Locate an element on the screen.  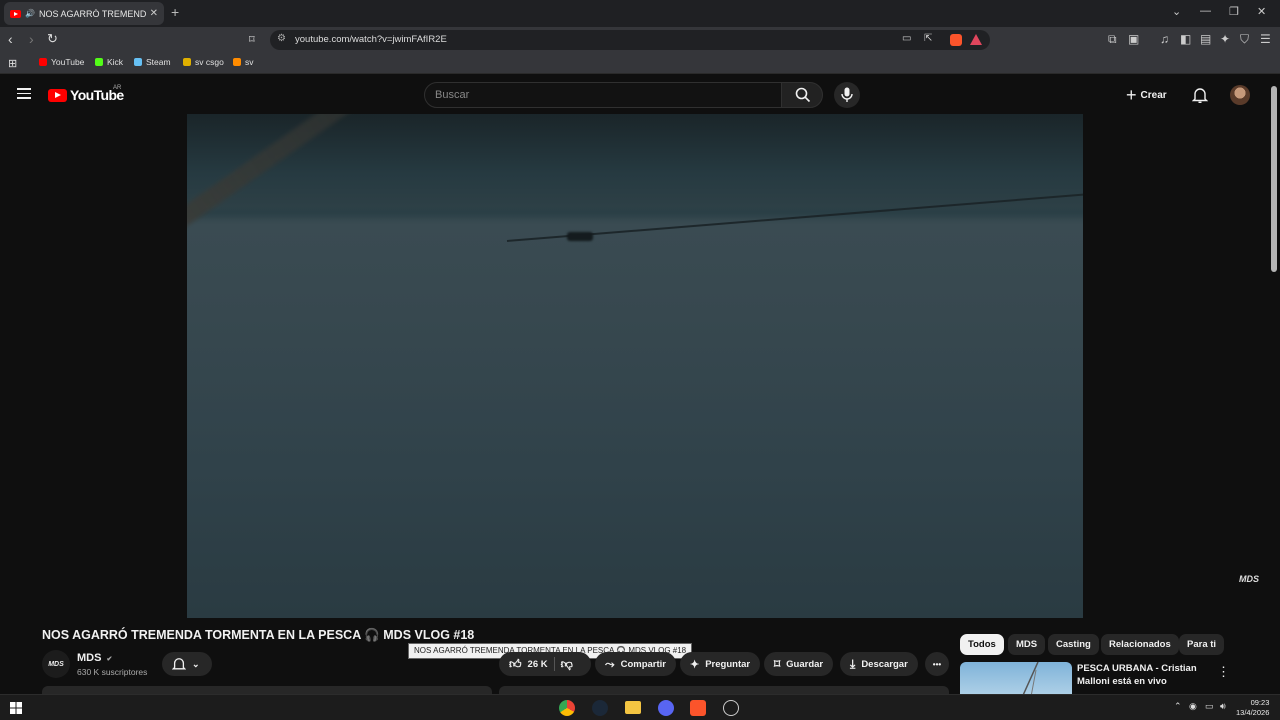
chevron-down-icon: ⌄ is located at coordinates (196, 663).